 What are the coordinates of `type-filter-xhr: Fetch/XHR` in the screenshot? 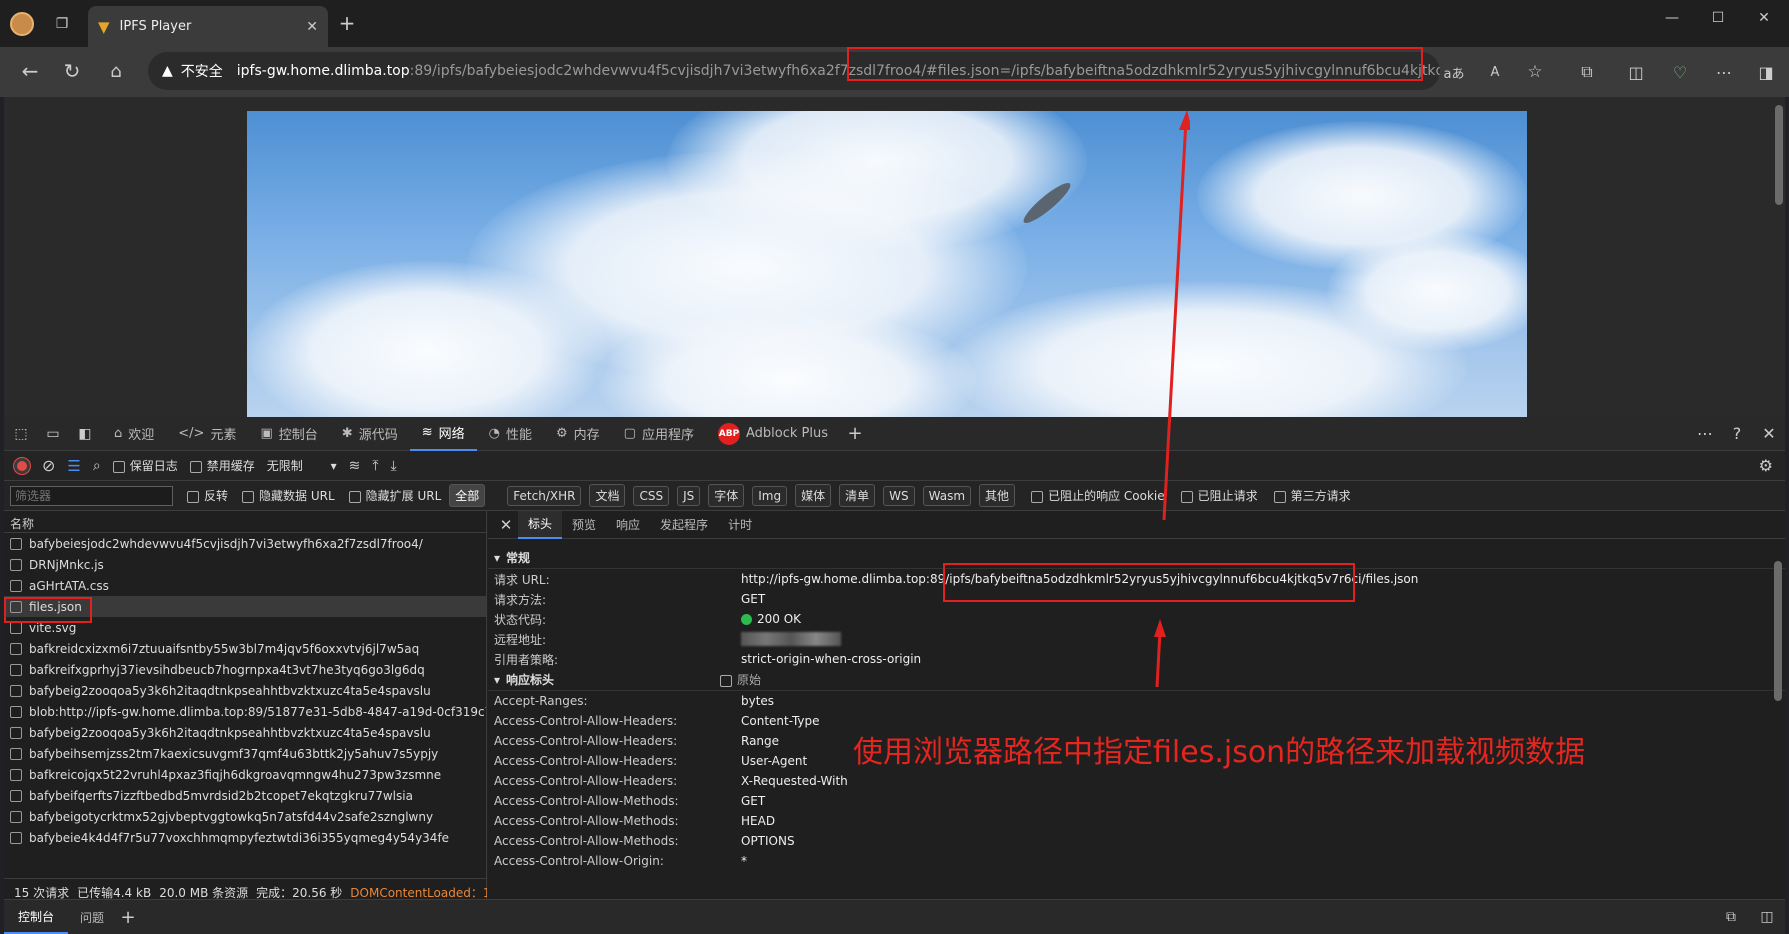 It's located at (544, 495).